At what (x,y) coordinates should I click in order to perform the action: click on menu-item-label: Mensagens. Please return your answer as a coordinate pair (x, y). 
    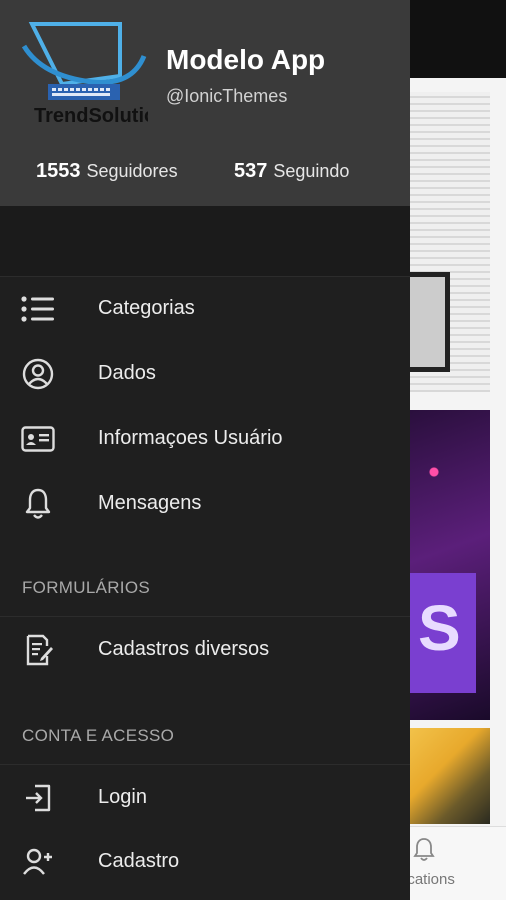
    Looking at the image, I should click on (150, 503).